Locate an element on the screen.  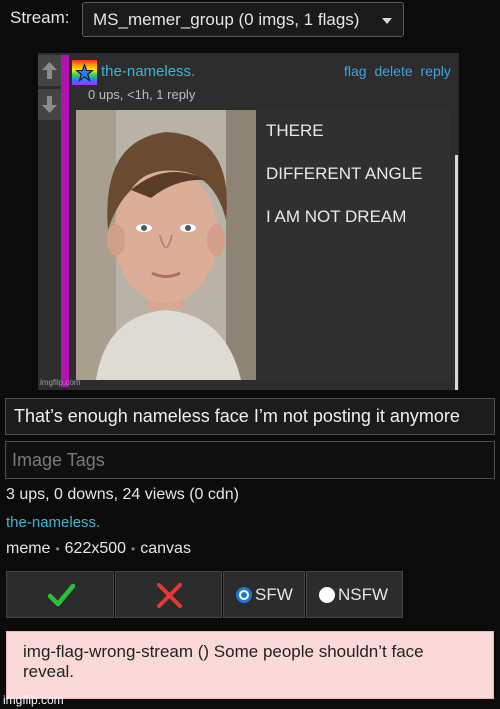
stream-label: Stream: is located at coordinates (40, 17).